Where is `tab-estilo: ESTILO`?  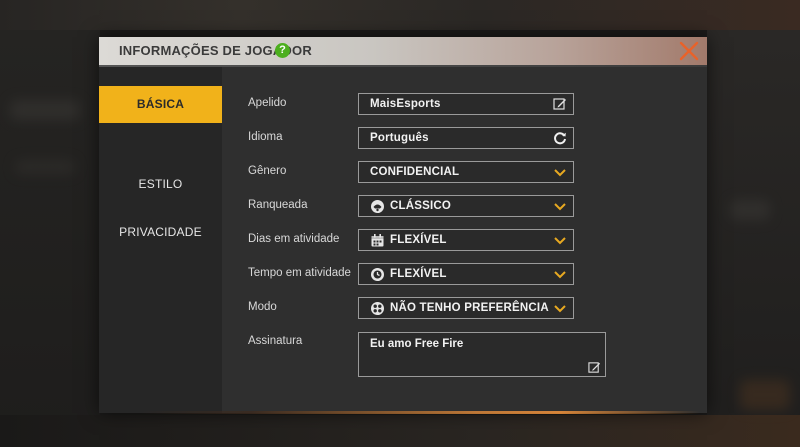
tab-estilo: ESTILO is located at coordinates (160, 184).